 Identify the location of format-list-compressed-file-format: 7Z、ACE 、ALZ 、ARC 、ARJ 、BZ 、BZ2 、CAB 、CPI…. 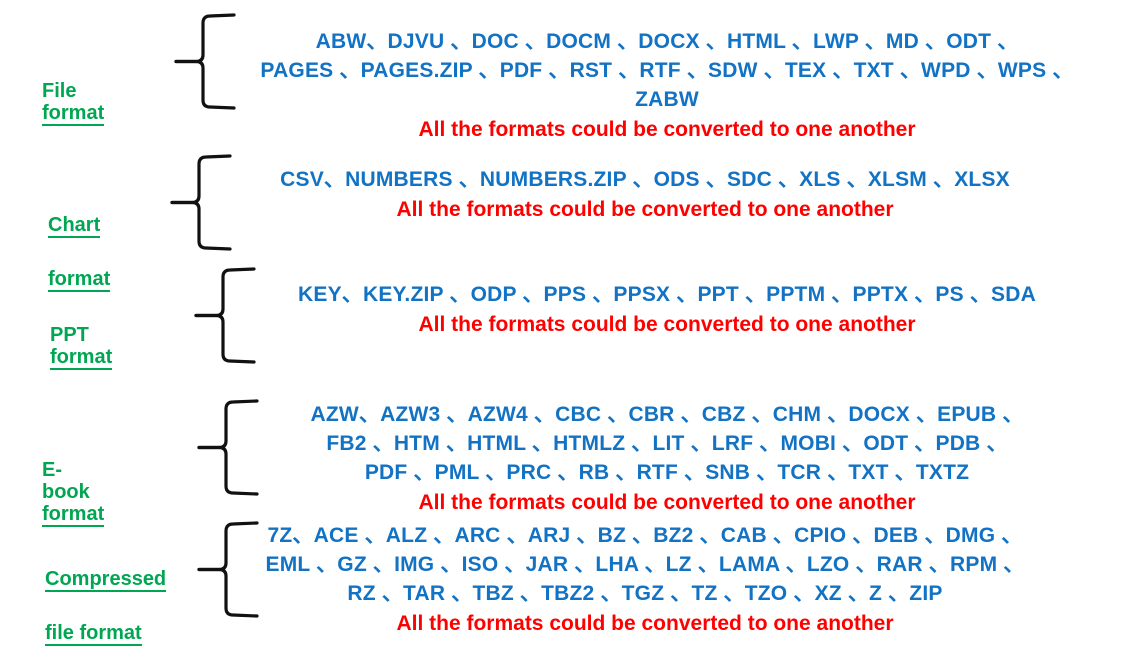
(645, 564).